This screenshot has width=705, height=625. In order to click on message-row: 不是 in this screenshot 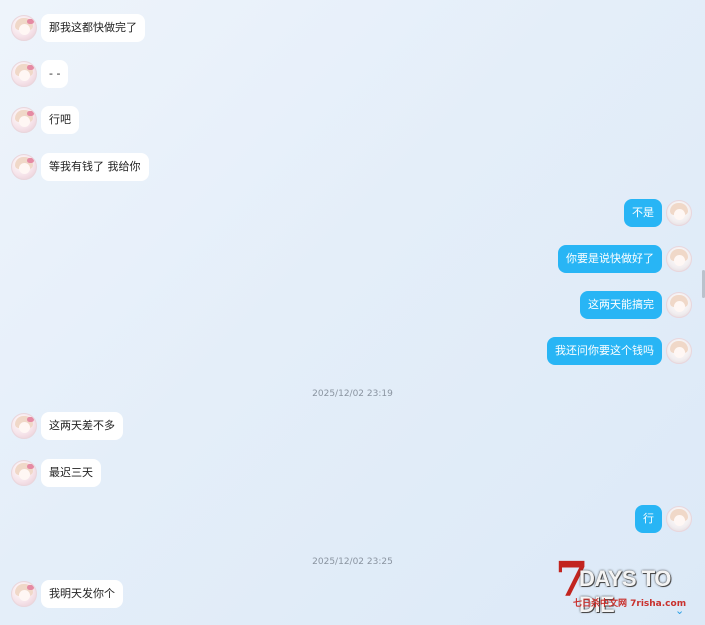, I will do `click(352, 215)`.